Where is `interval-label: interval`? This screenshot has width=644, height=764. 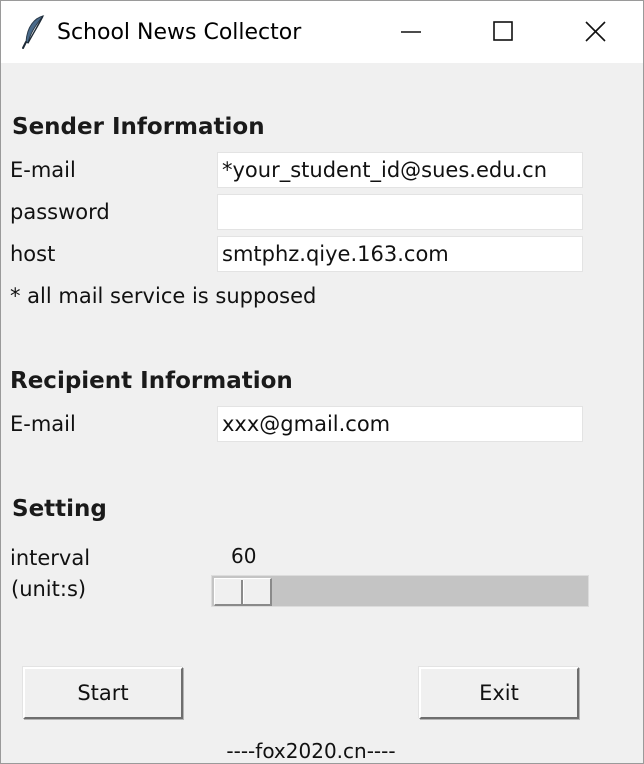 interval-label: interval is located at coordinates (50, 558).